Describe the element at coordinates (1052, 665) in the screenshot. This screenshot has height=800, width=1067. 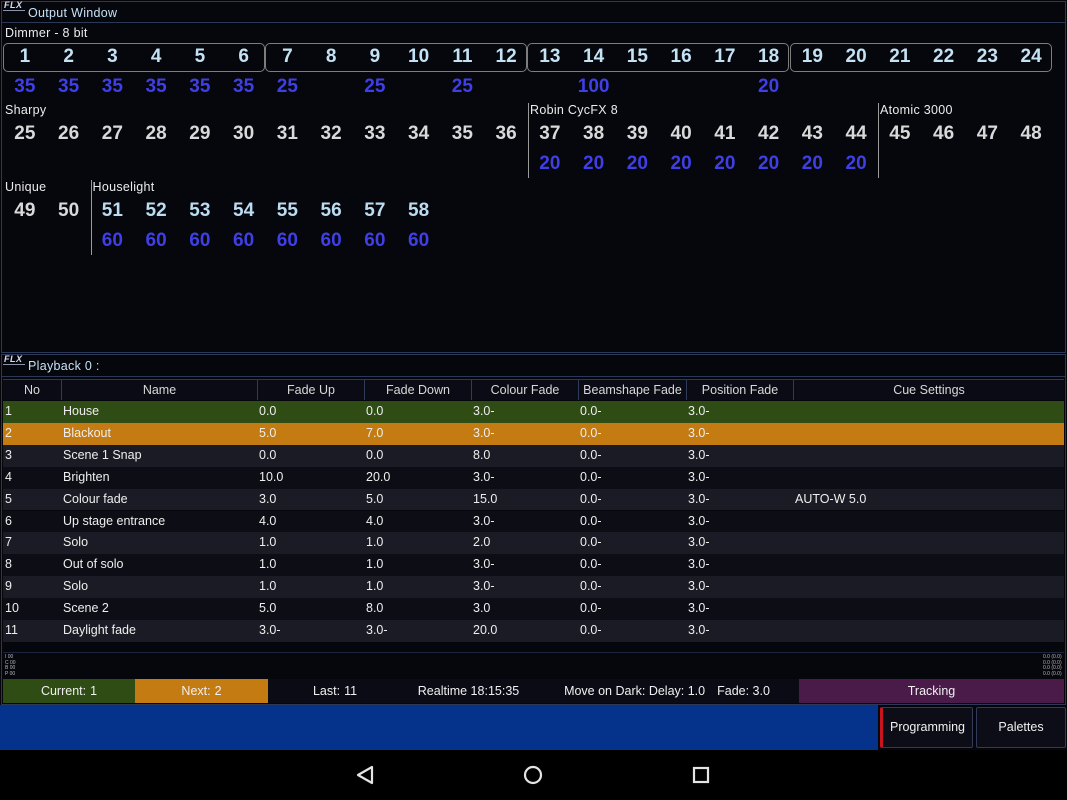
I see `attribute-indicators-right: 0.0 (0.0) 0.0 (0.0) 0.0 (0.0) 0.0 (0.0)` at that location.